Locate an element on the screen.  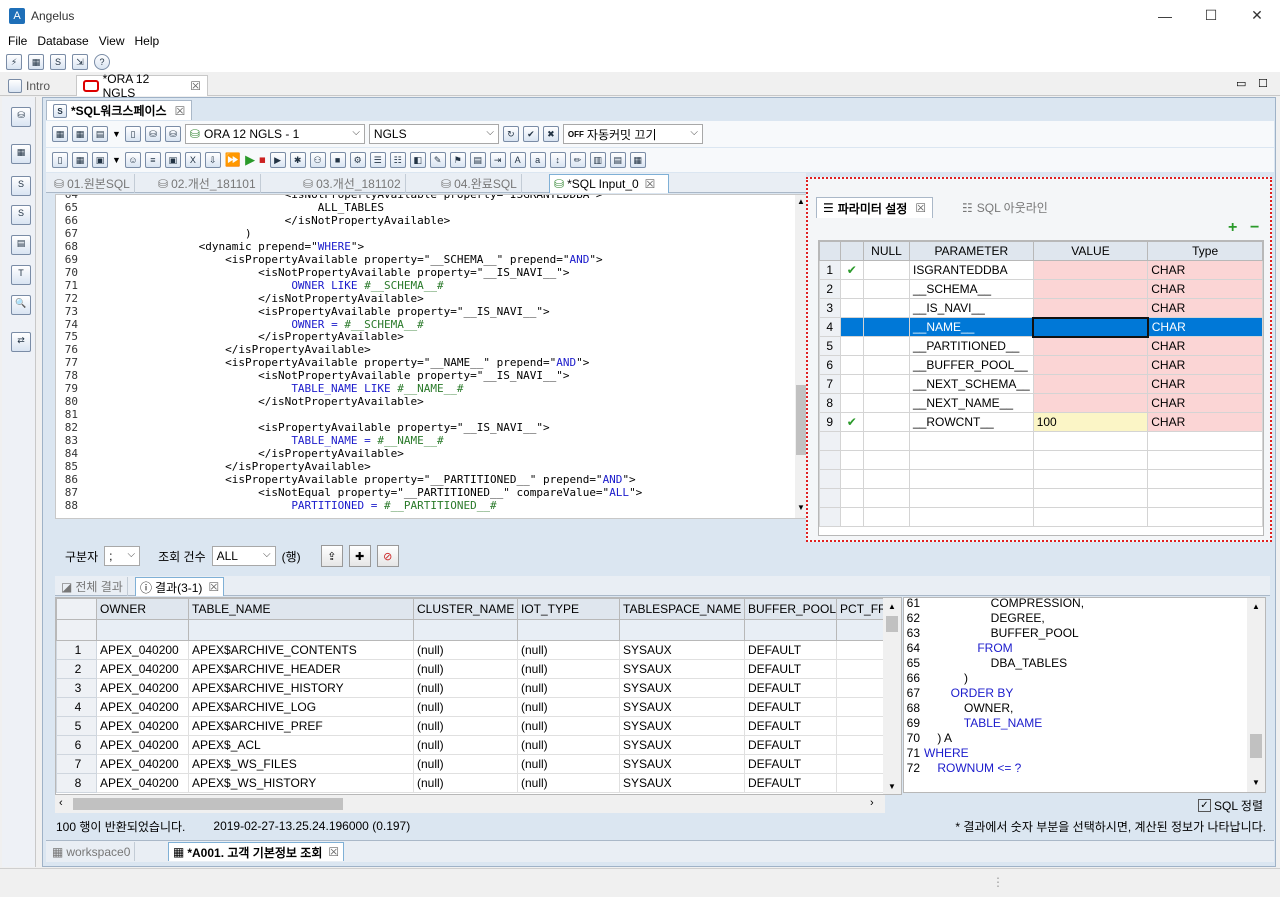
schema-select: NGLS ⌵ is located at coordinates (433, 134).